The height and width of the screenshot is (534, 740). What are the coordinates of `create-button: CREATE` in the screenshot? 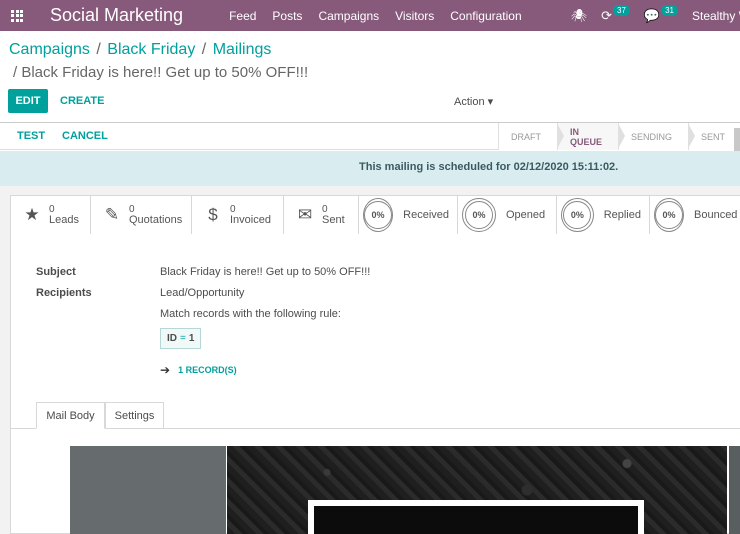 It's located at (82, 101).